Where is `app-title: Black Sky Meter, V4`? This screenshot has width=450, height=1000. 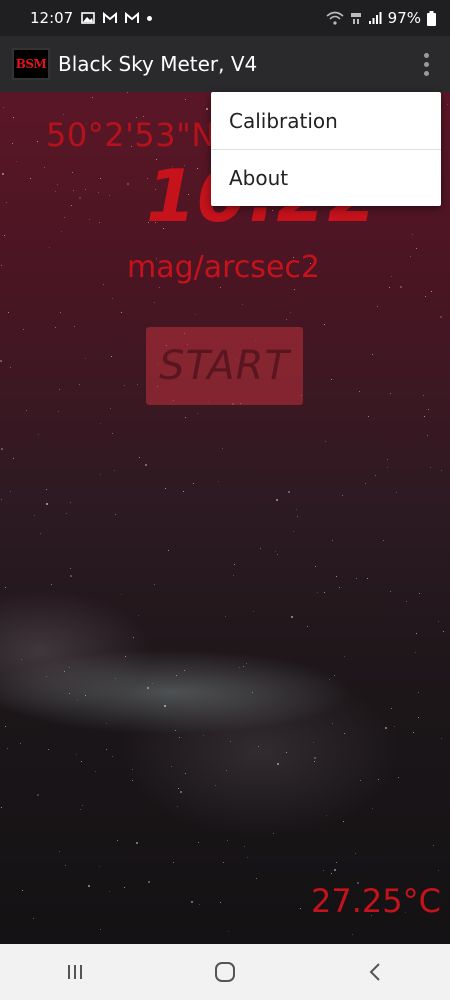 app-title: Black Sky Meter, V4 is located at coordinates (158, 64).